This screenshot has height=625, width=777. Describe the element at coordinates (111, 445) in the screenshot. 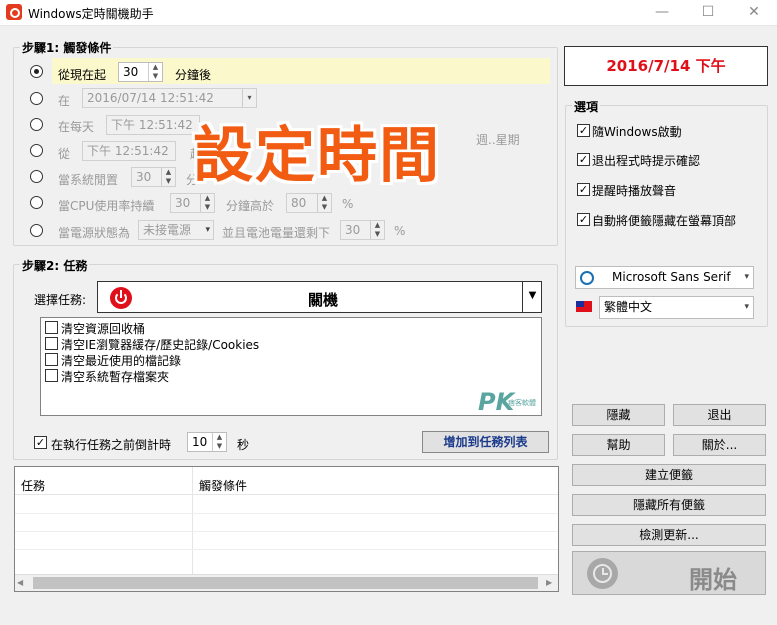

I see `countdown-label: 在執行任務之前倒計時` at that location.